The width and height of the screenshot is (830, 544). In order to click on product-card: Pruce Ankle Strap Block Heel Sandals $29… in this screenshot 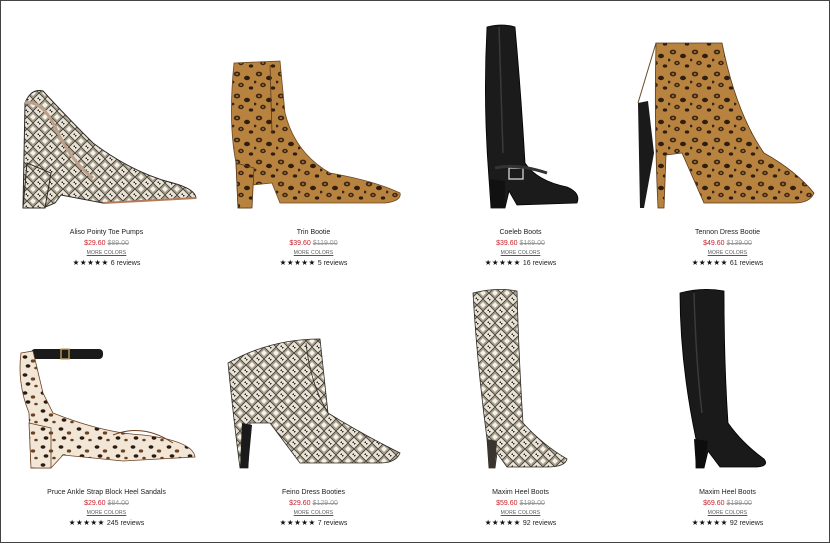, I will do `click(106, 398)`.